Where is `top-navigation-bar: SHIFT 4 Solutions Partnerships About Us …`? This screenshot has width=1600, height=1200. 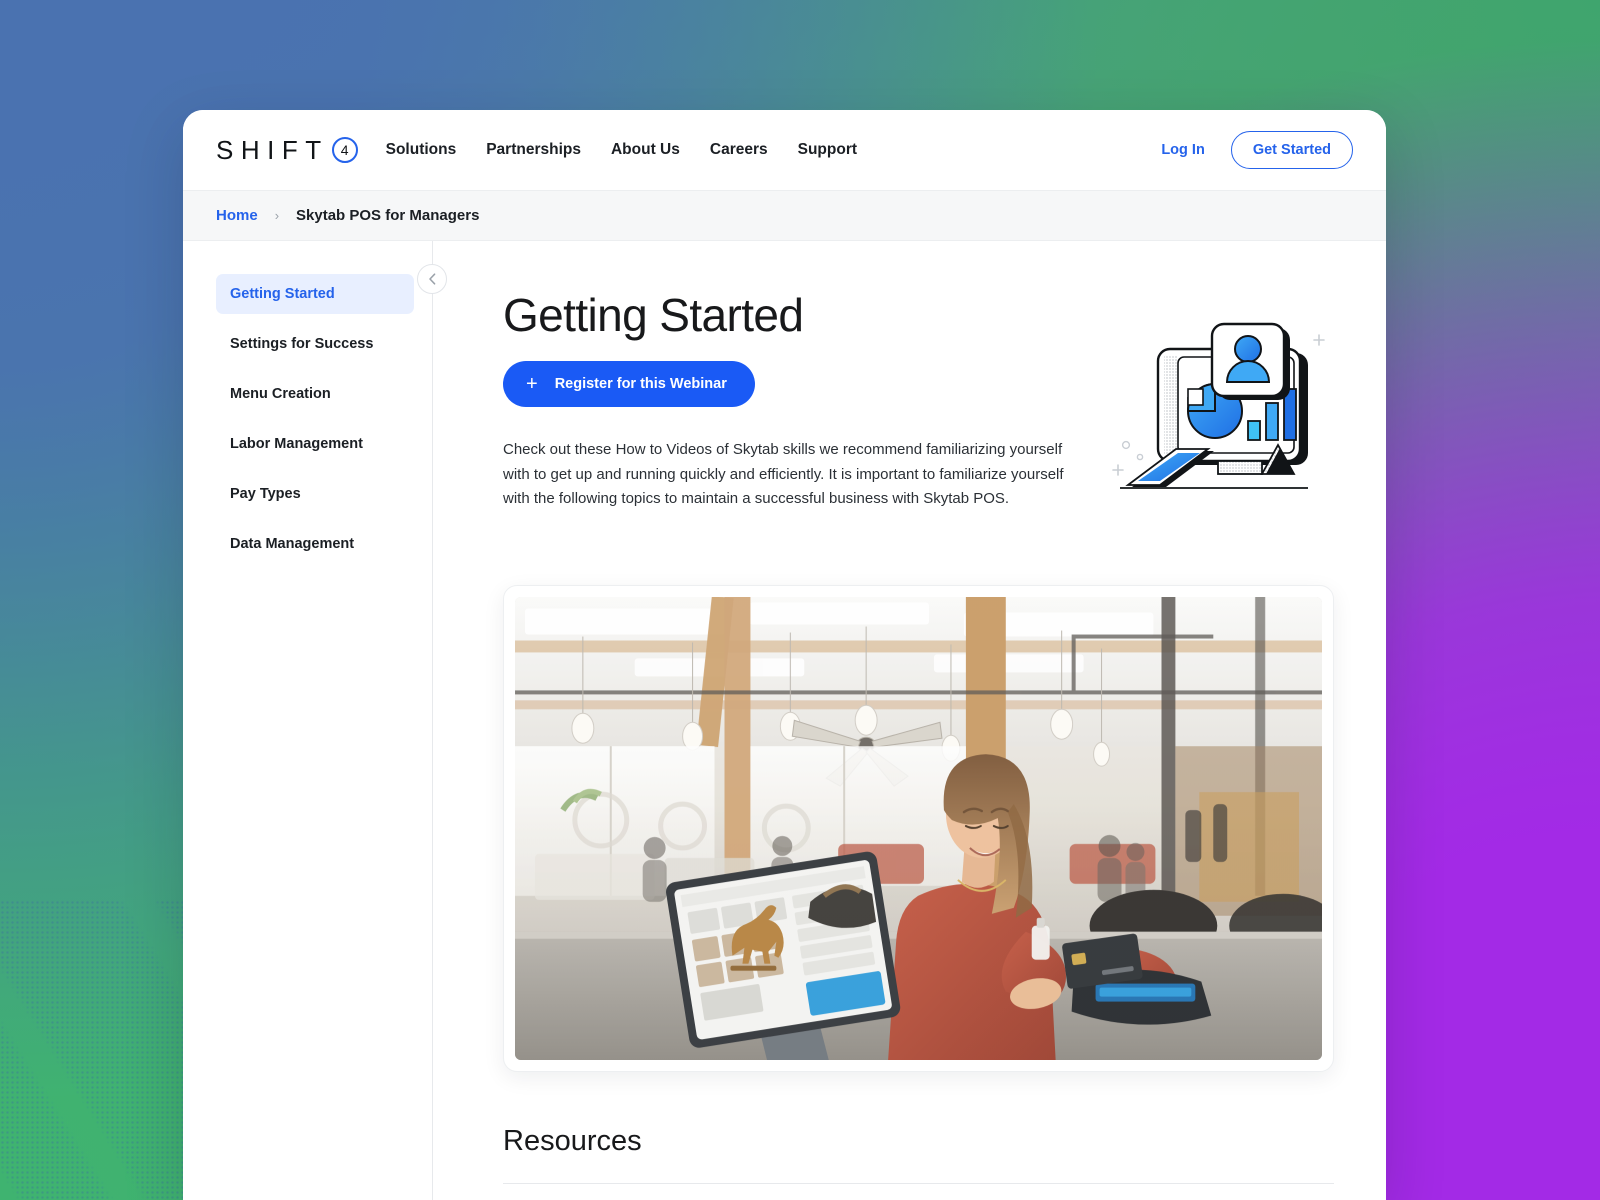
top-navigation-bar: SHIFT 4 Solutions Partnerships About Us … is located at coordinates (784, 150).